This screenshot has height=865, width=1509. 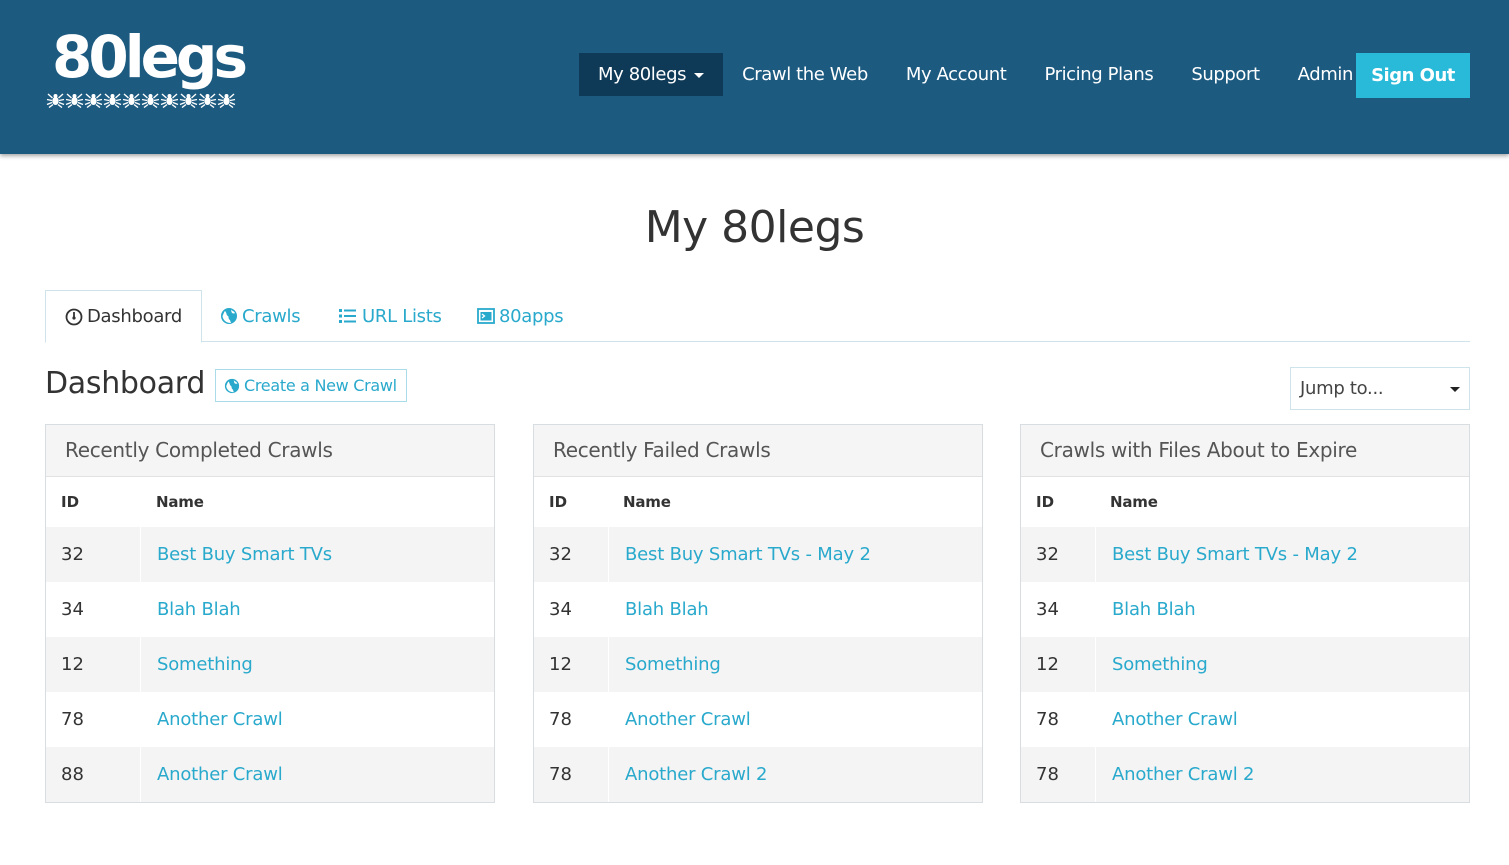 What do you see at coordinates (642, 74) in the screenshot?
I see `nav-label: My 80legs` at bounding box center [642, 74].